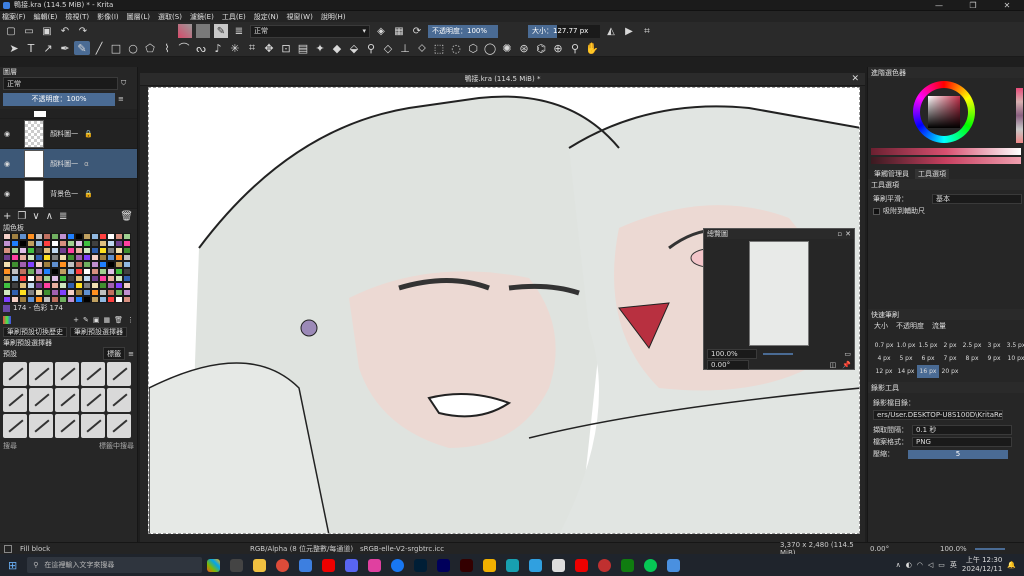 Image resolution: width=1024 pixels, height=576 pixels. I want to click on move-down-icon: ∨, so click(35, 216).